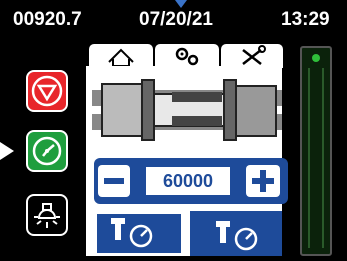  What do you see at coordinates (305, 19) in the screenshot?
I see `time-readout: 13:29` at bounding box center [305, 19].